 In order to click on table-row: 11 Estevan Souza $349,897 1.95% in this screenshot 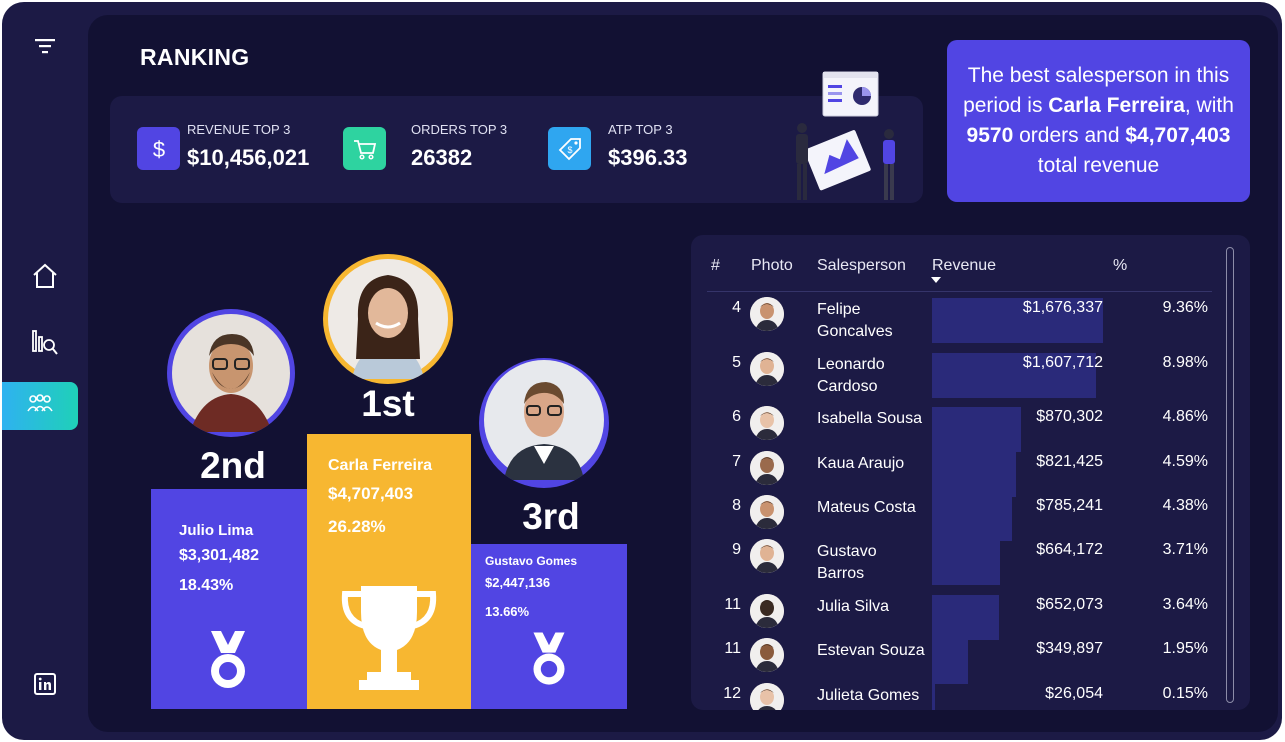, I will do `click(961, 660)`.